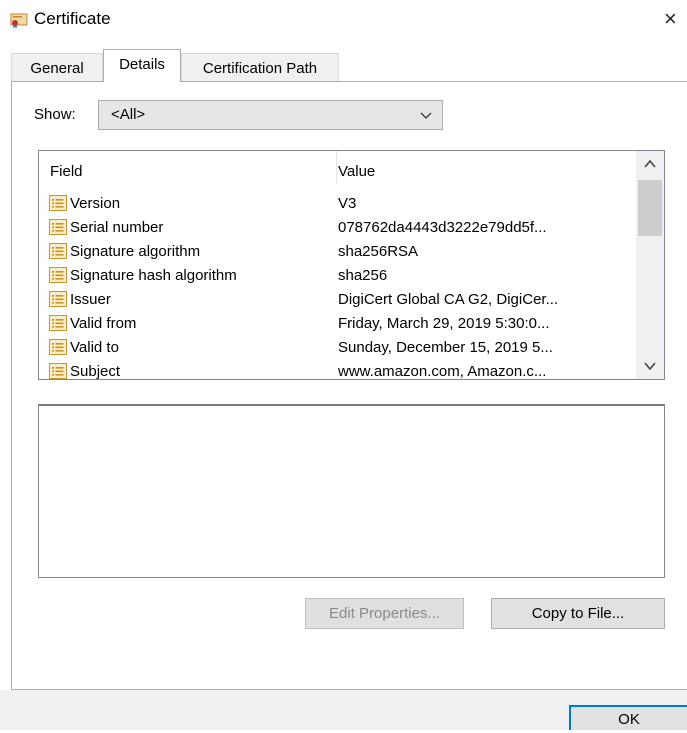  What do you see at coordinates (363, 275) in the screenshot?
I see `field-value: sha256` at bounding box center [363, 275].